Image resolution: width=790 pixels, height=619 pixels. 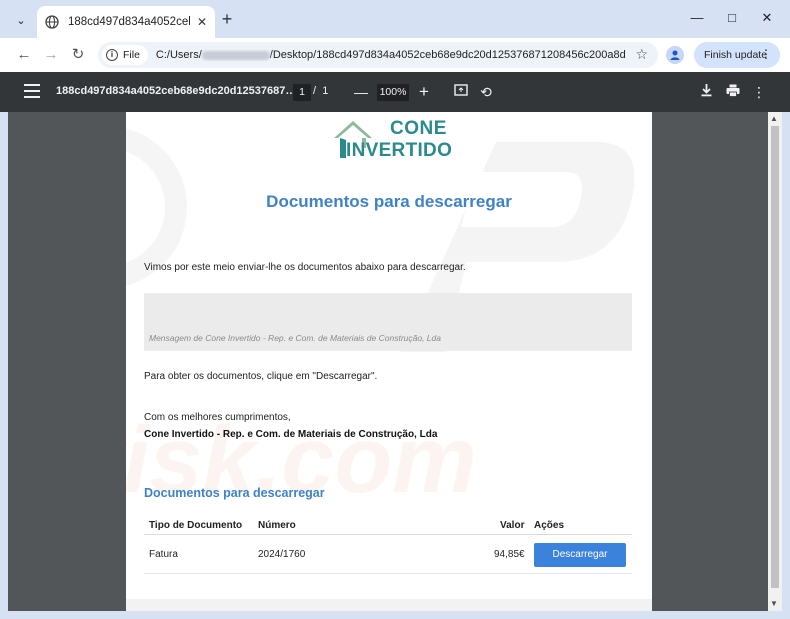 What do you see at coordinates (766, 54) in the screenshot?
I see `more-menu-icon: ⋮` at bounding box center [766, 54].